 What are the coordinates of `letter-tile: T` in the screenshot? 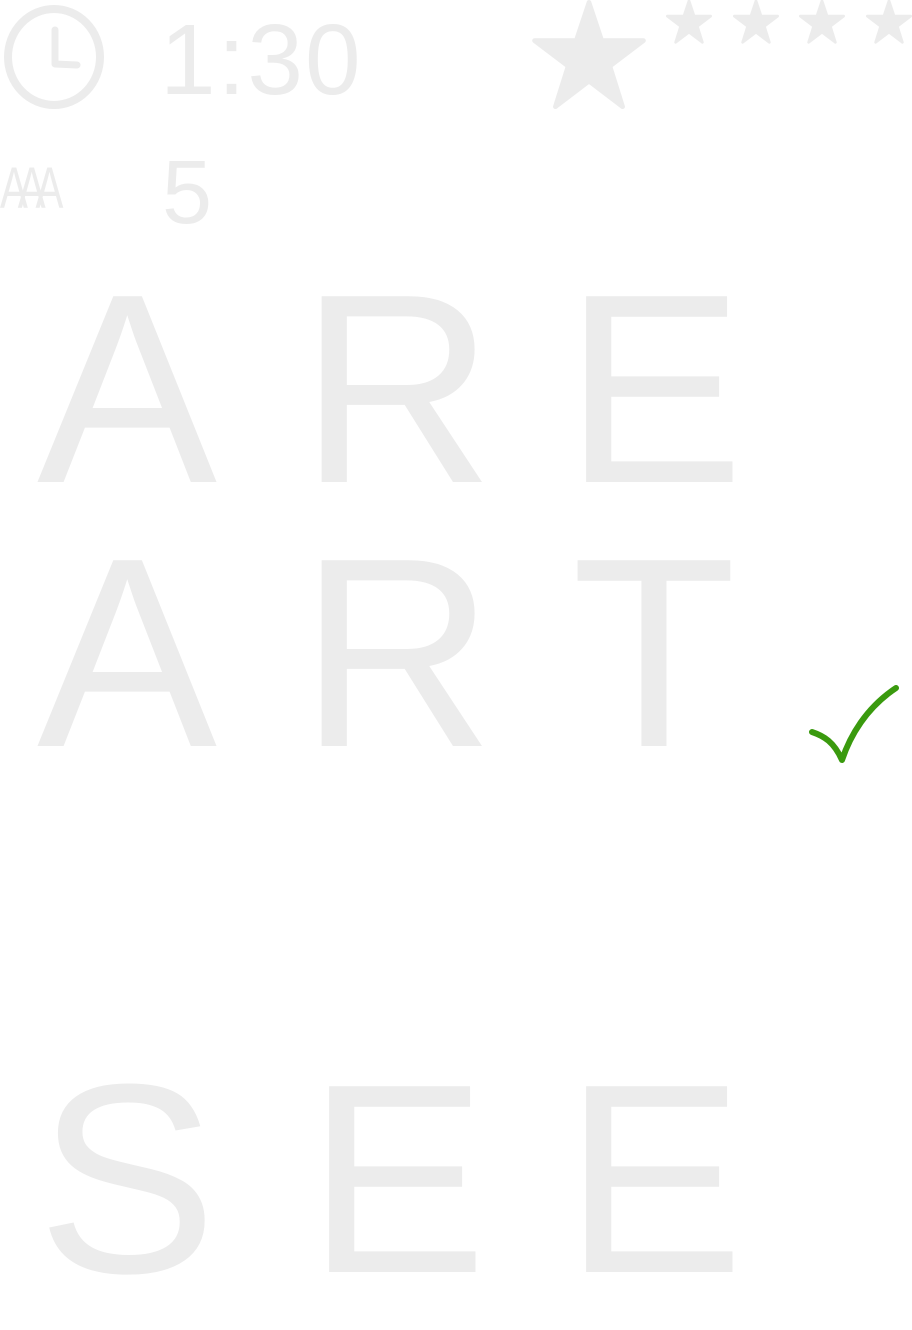 It's located at (654, 654).